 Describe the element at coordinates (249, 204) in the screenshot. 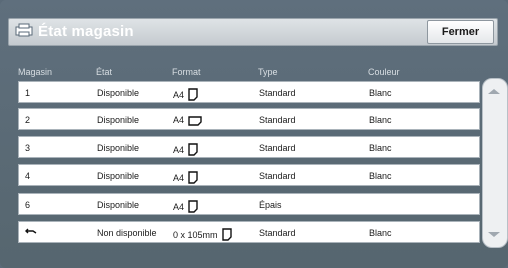

I see `table-row: 6 Disponible A4 Épais` at that location.